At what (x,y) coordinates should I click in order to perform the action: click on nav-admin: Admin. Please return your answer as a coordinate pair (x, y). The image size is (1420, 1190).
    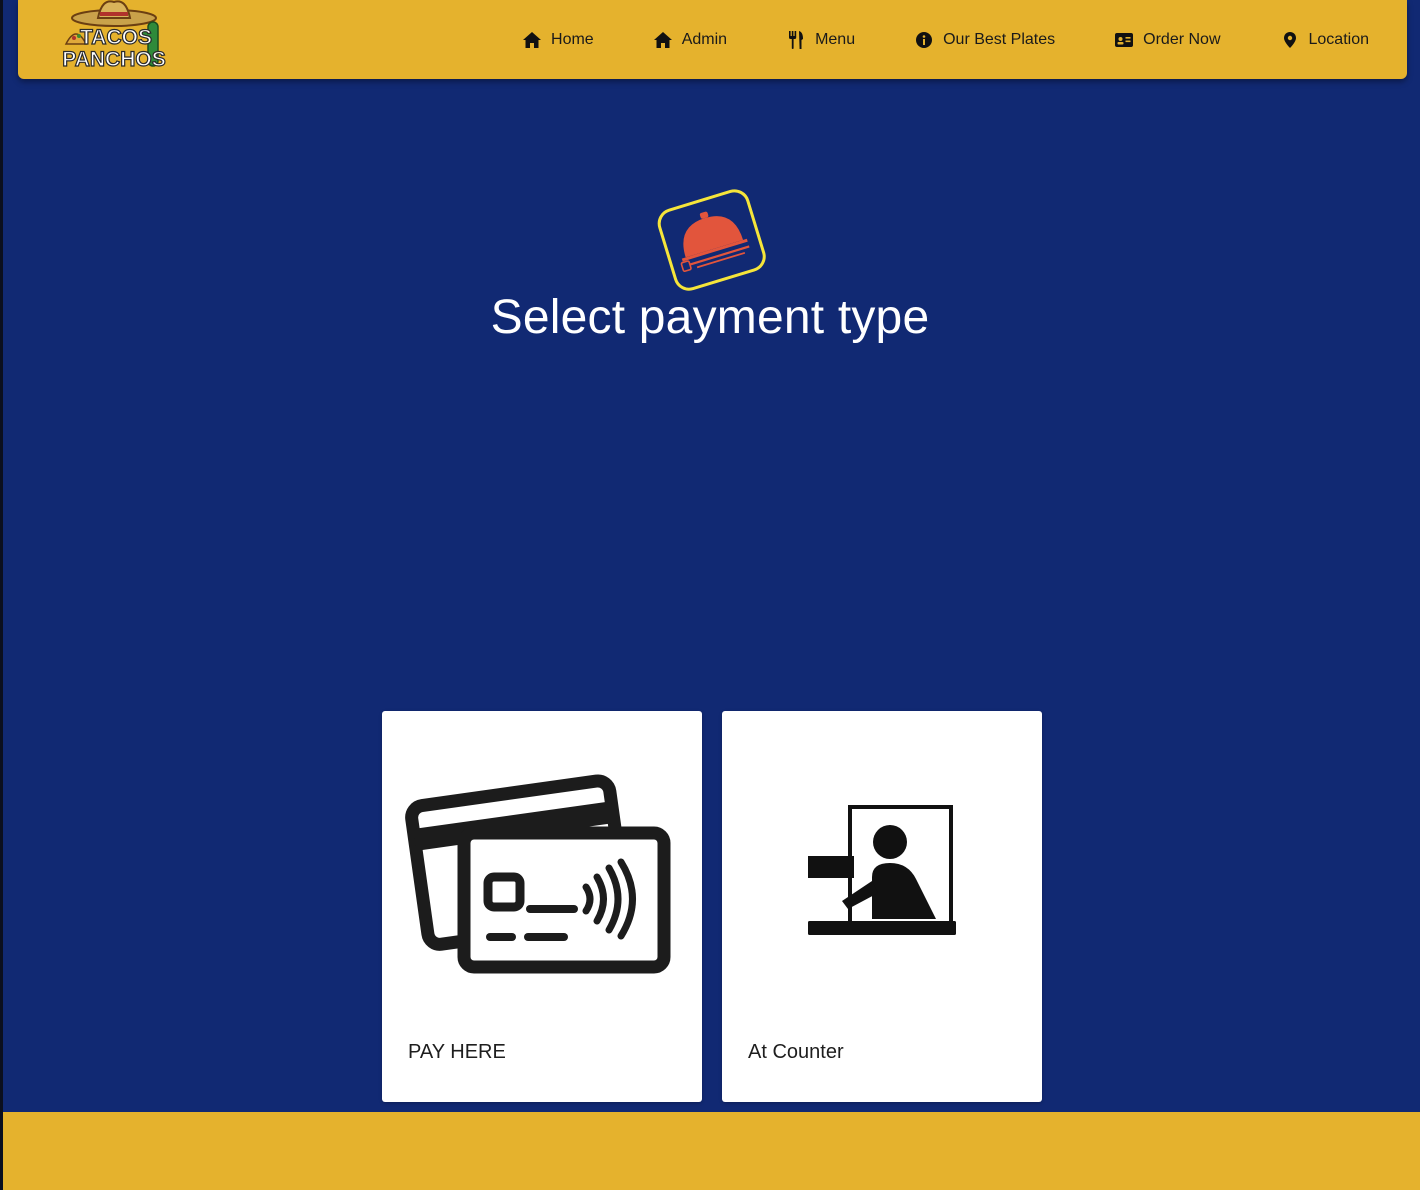
    Looking at the image, I should click on (690, 40).